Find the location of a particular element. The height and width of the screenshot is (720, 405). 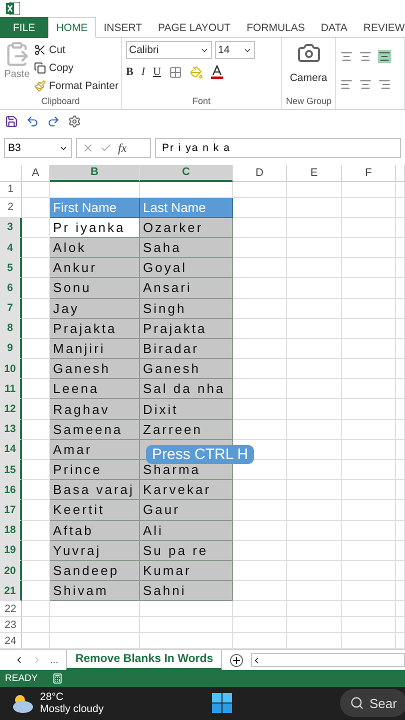

row-header: 18 is located at coordinates (11, 530).